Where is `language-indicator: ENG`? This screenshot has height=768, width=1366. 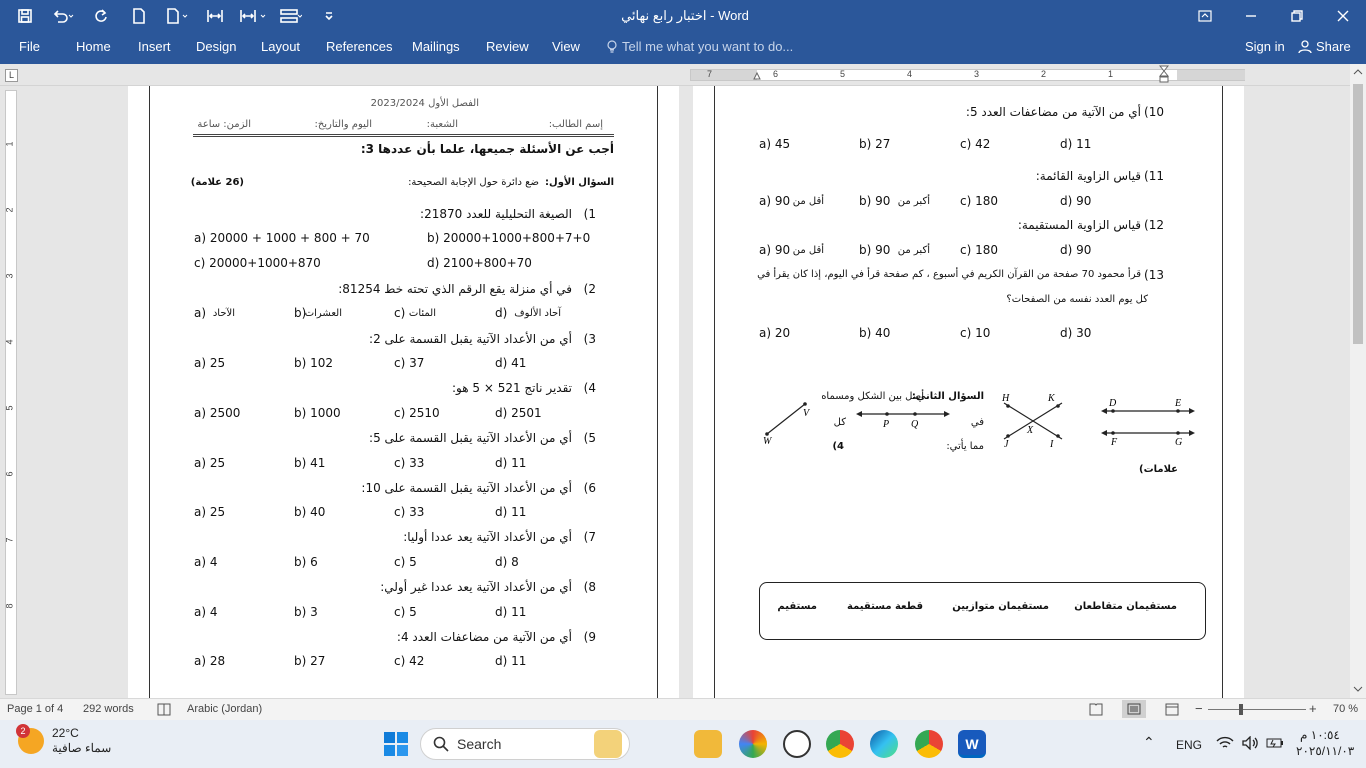 language-indicator: ENG is located at coordinates (1189, 745).